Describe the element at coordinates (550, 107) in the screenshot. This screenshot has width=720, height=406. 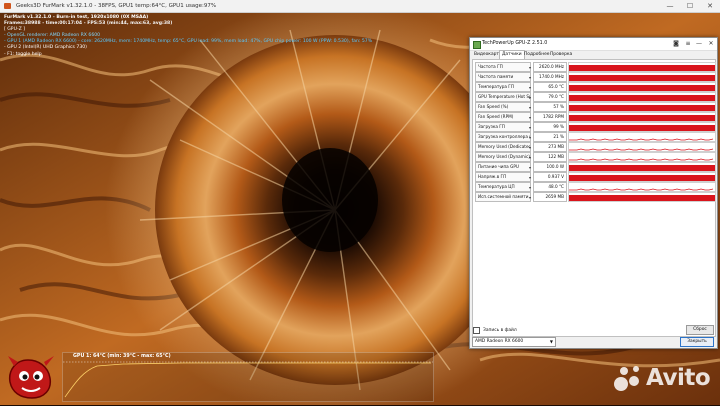
I see `sensor-value: 57 %` at that location.